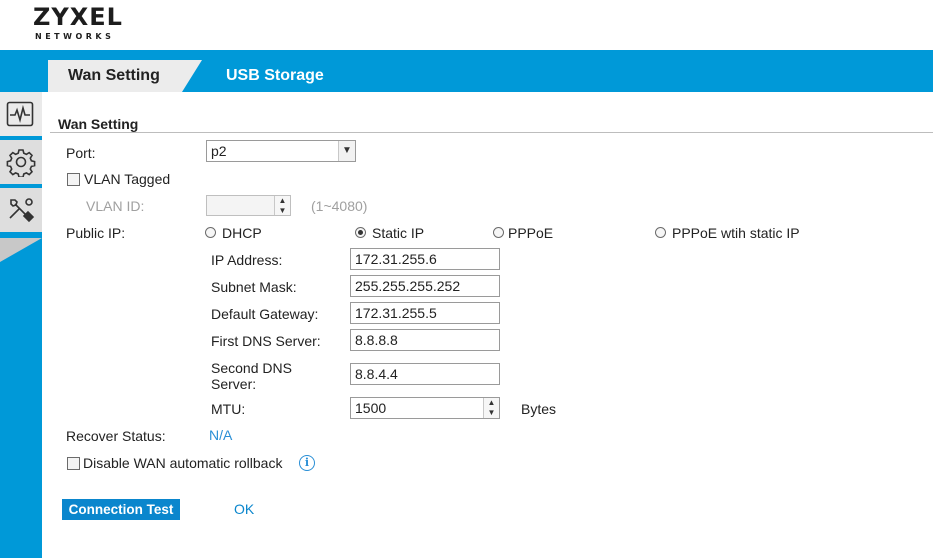 Image resolution: width=933 pixels, height=558 pixels. I want to click on mtu-spinner: ▲ ▼, so click(491, 408).